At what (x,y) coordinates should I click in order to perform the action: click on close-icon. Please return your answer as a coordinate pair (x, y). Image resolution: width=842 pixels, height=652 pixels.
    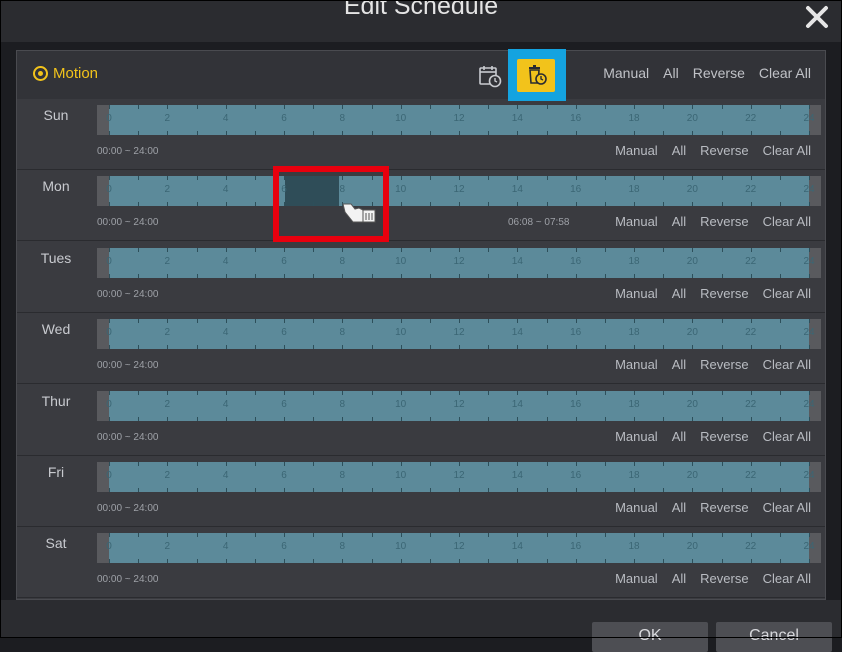
    Looking at the image, I should click on (817, 17).